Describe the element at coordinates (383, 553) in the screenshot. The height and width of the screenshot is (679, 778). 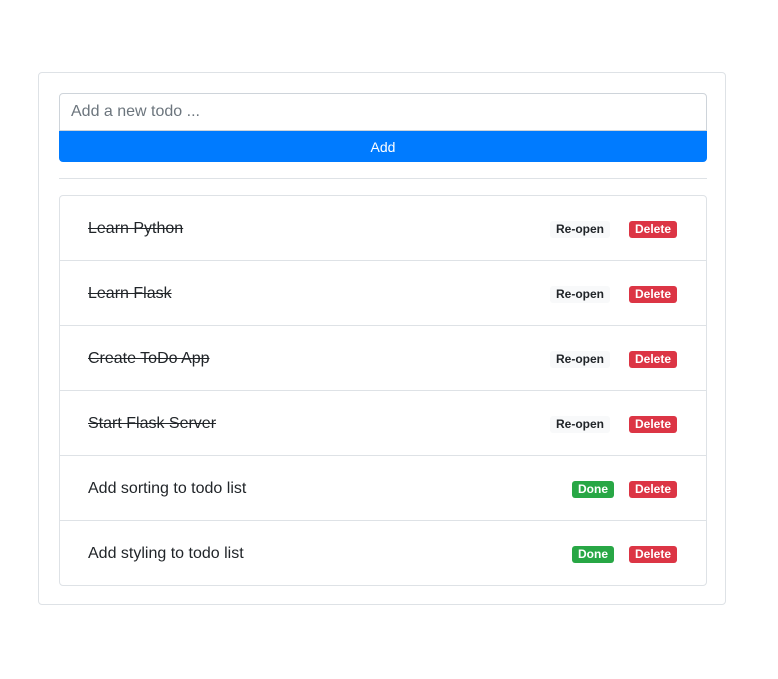
I see `list-item: Add styling to todo list Done Delete` at that location.